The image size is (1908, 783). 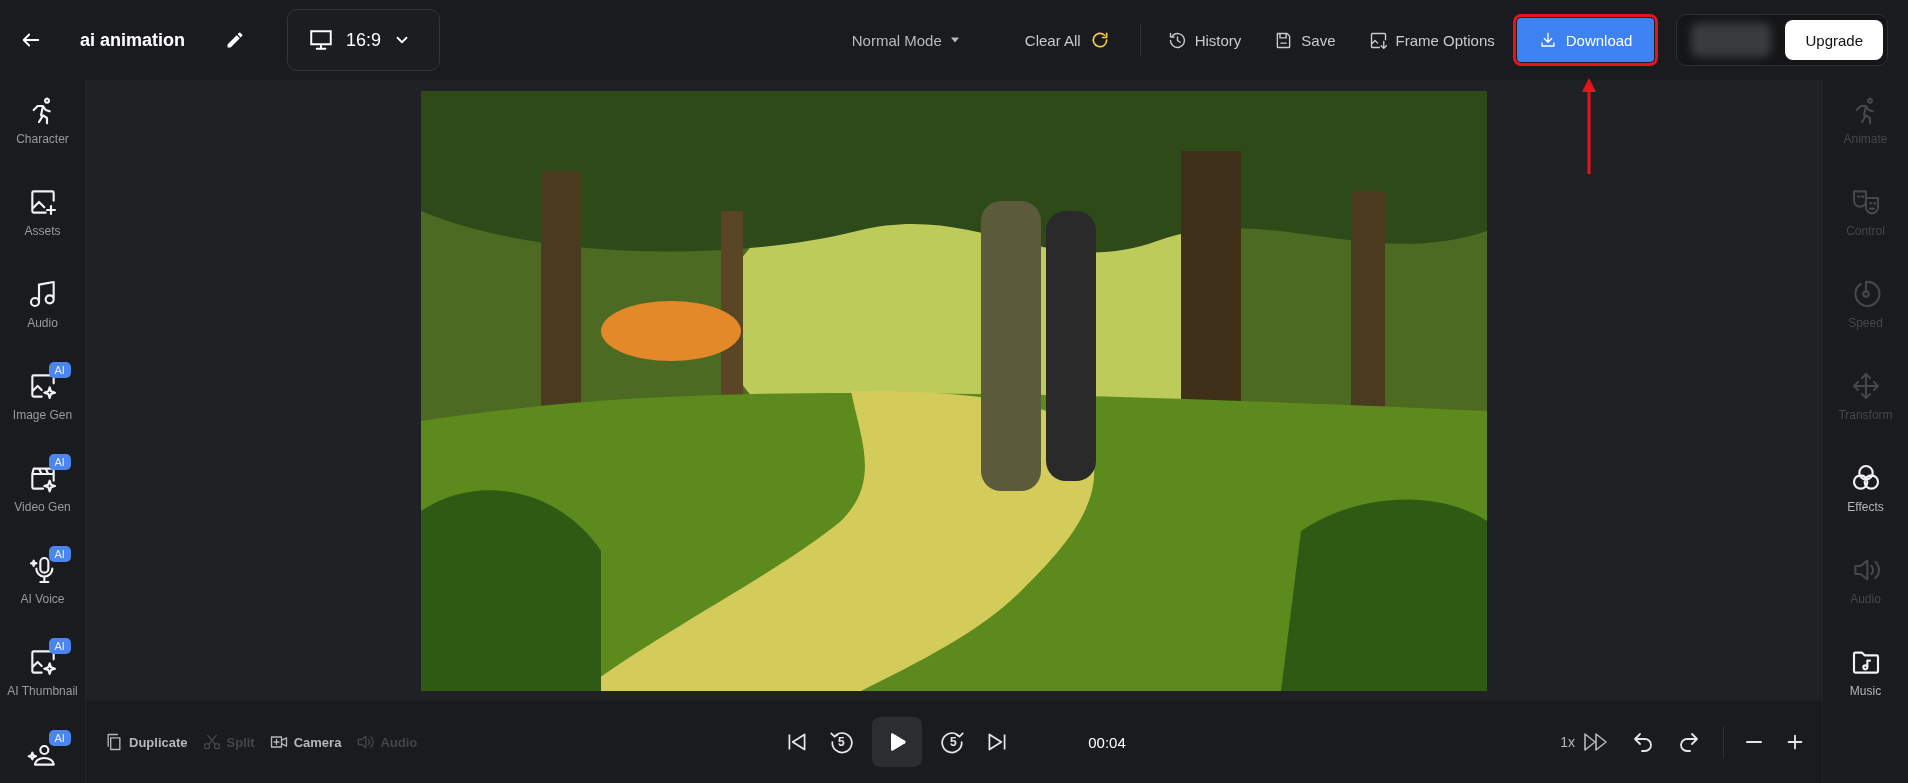 I want to click on sidebar-tool: Assets, so click(x=42, y=222).